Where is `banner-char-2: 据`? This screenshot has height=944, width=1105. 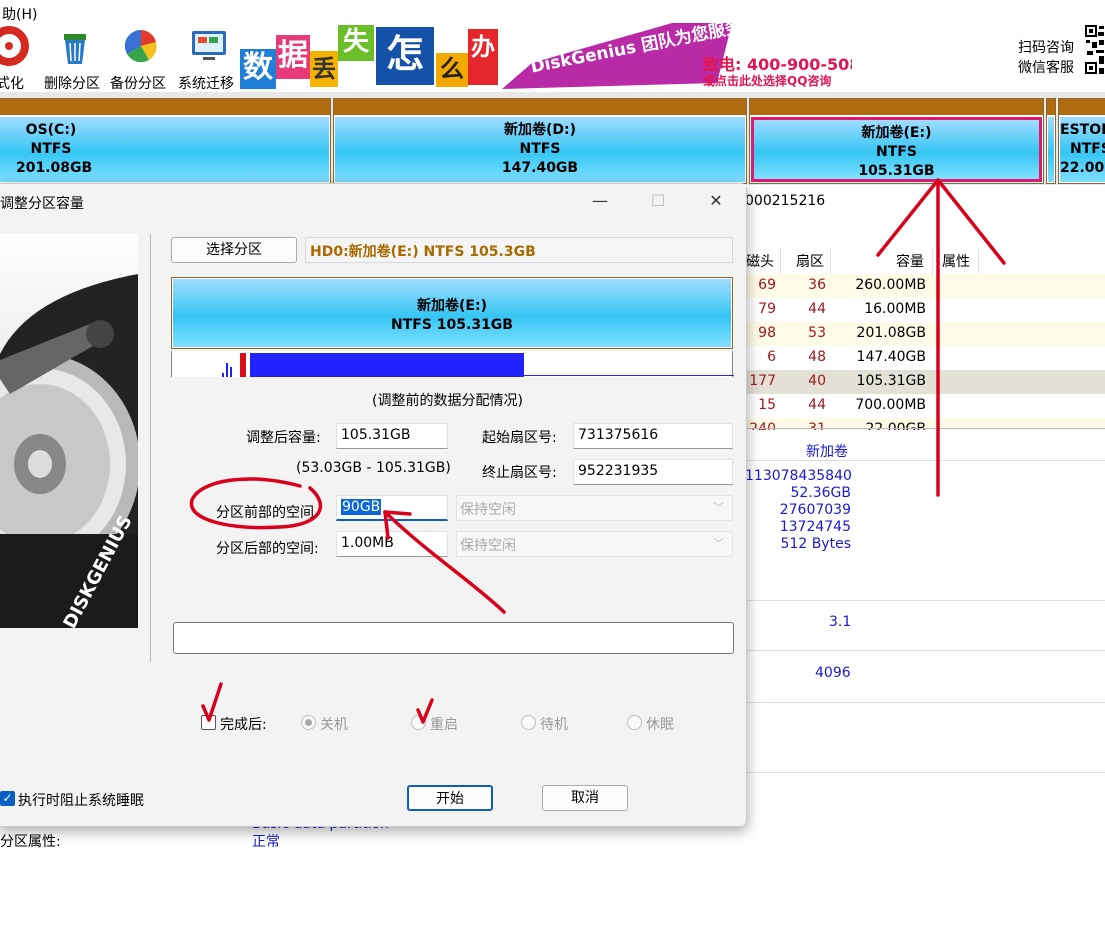
banner-char-2: 据 is located at coordinates (293, 57).